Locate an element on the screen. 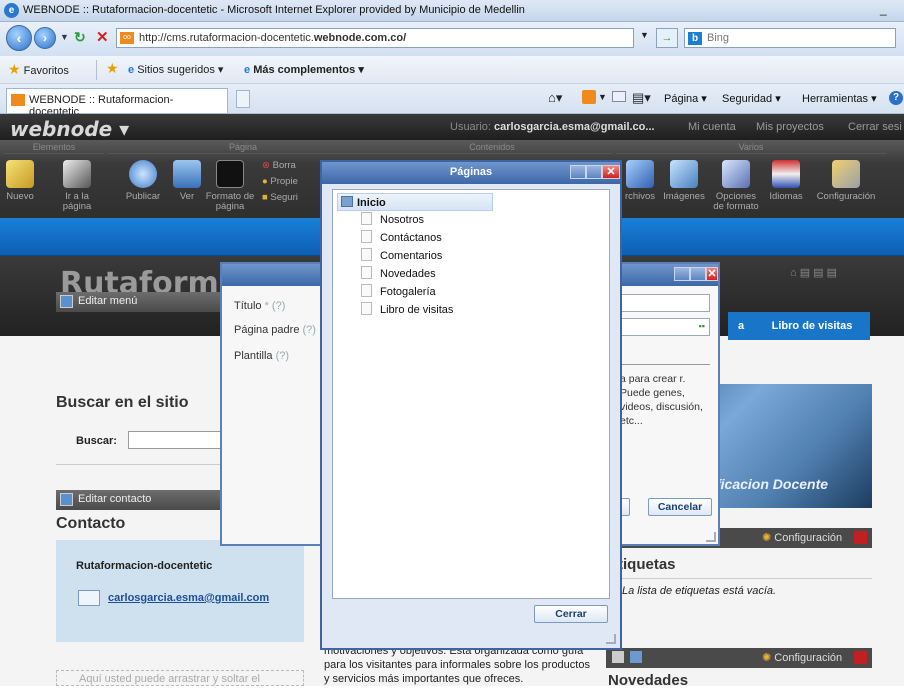 The height and width of the screenshot is (689, 904). group-elementos: Elementos is located at coordinates (54, 148).